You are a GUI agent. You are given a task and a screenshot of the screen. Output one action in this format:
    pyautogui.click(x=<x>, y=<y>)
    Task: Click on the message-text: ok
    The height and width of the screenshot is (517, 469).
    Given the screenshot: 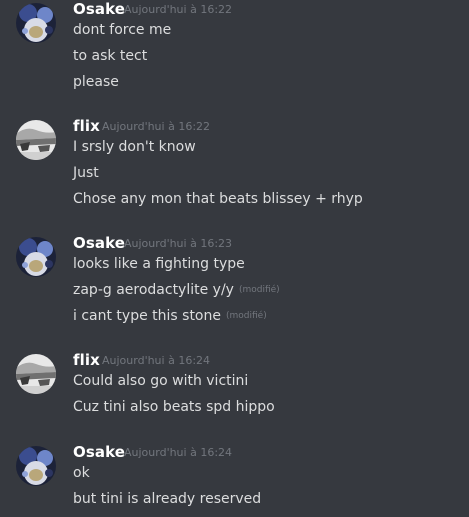 What is the action you would take?
    pyautogui.click(x=81, y=473)
    